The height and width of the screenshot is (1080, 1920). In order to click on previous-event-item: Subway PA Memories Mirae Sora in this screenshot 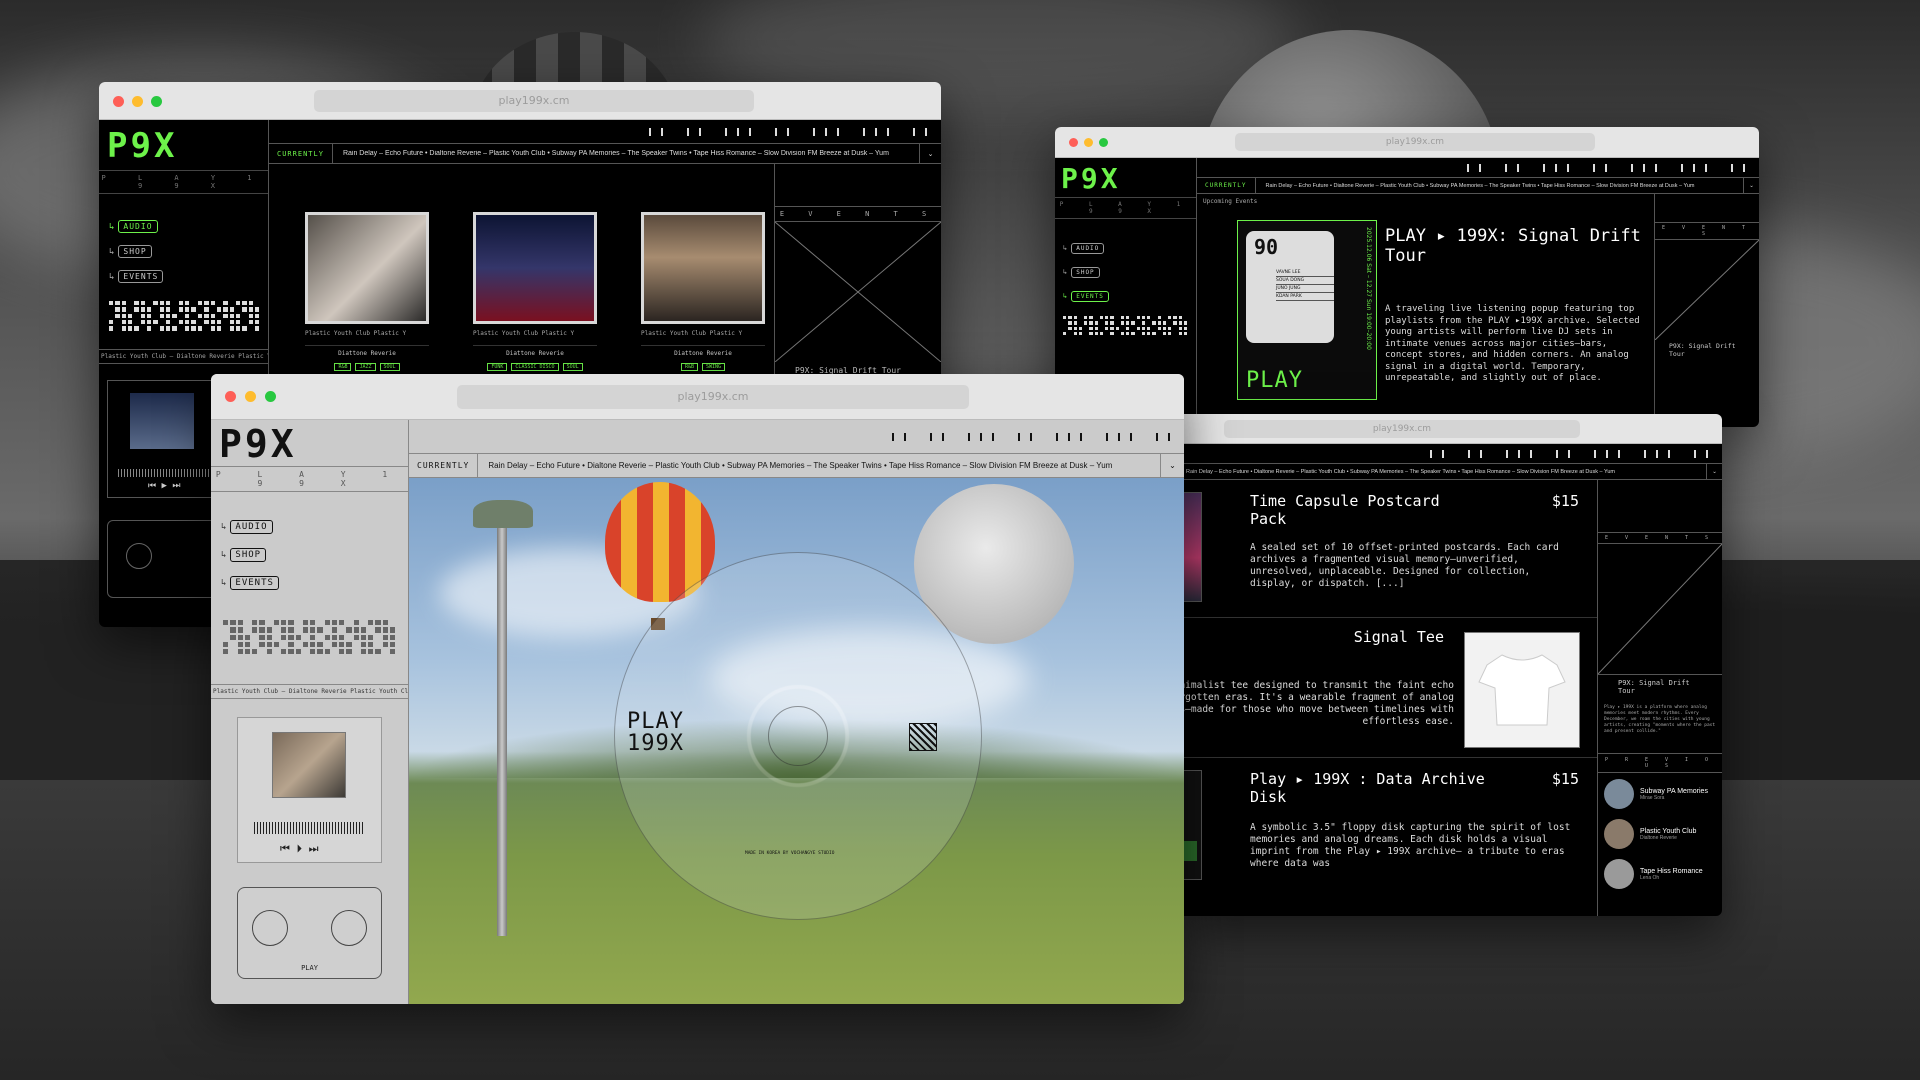, I will do `click(1663, 794)`.